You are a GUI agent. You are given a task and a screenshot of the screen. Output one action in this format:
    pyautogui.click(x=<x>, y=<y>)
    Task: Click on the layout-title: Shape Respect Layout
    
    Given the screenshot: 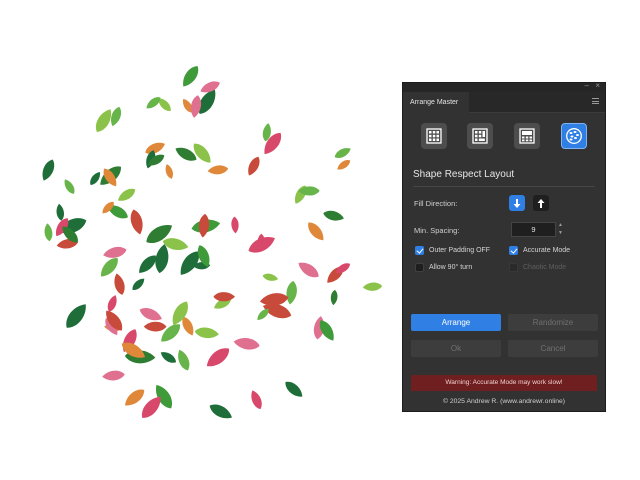 What is the action you would take?
    pyautogui.click(x=464, y=174)
    